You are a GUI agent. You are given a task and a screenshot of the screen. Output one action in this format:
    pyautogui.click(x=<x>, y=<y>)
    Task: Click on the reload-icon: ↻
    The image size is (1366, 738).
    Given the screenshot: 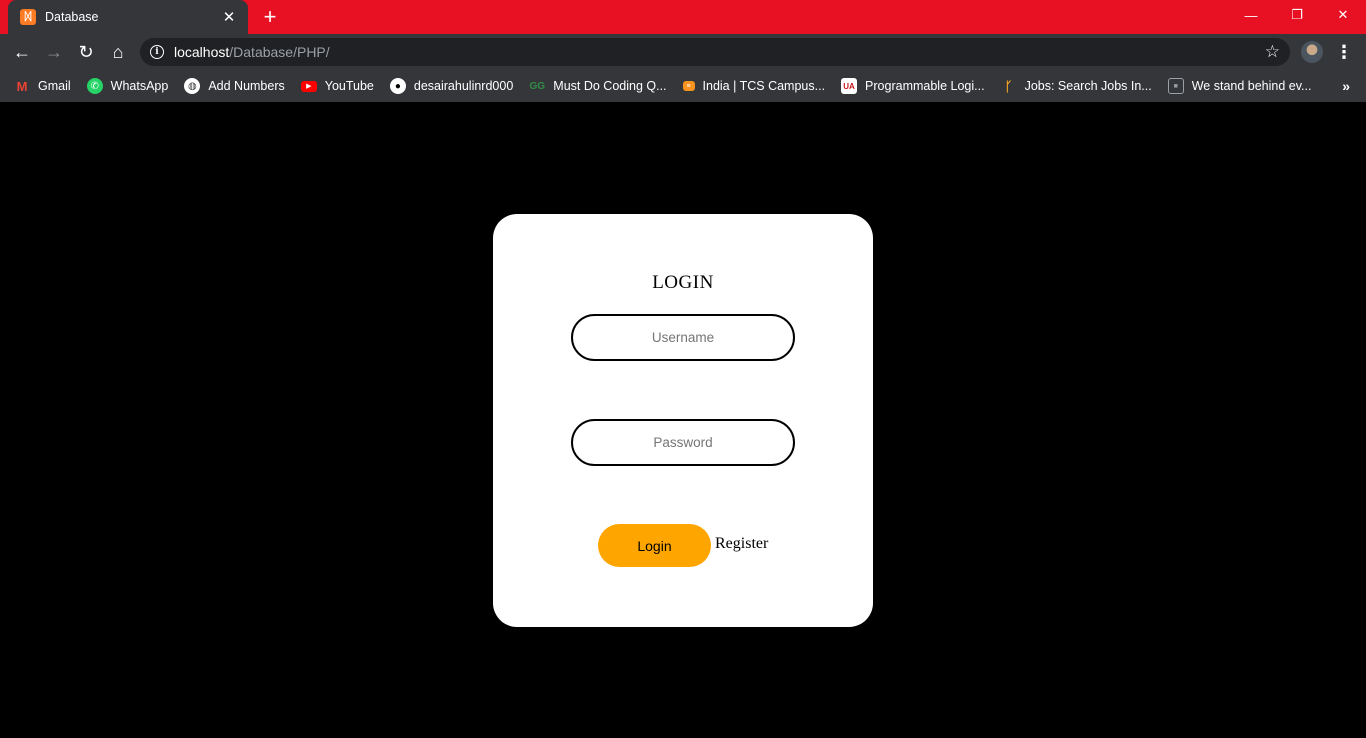 What is the action you would take?
    pyautogui.click(x=86, y=52)
    